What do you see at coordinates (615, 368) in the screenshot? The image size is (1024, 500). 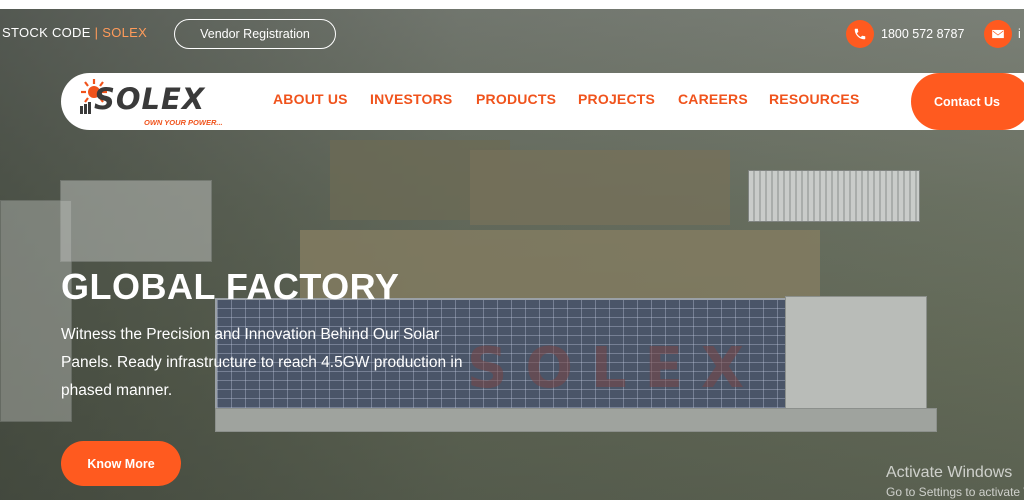 I see `roof-watermark: SOLEX` at bounding box center [615, 368].